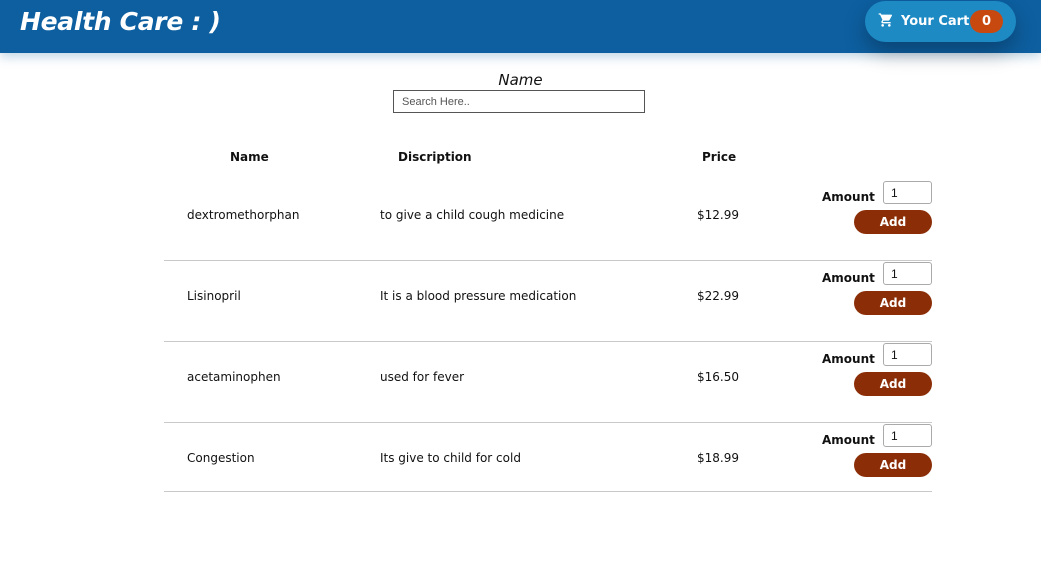  What do you see at coordinates (243, 215) in the screenshot?
I see `product-name: dextromethorphan` at bounding box center [243, 215].